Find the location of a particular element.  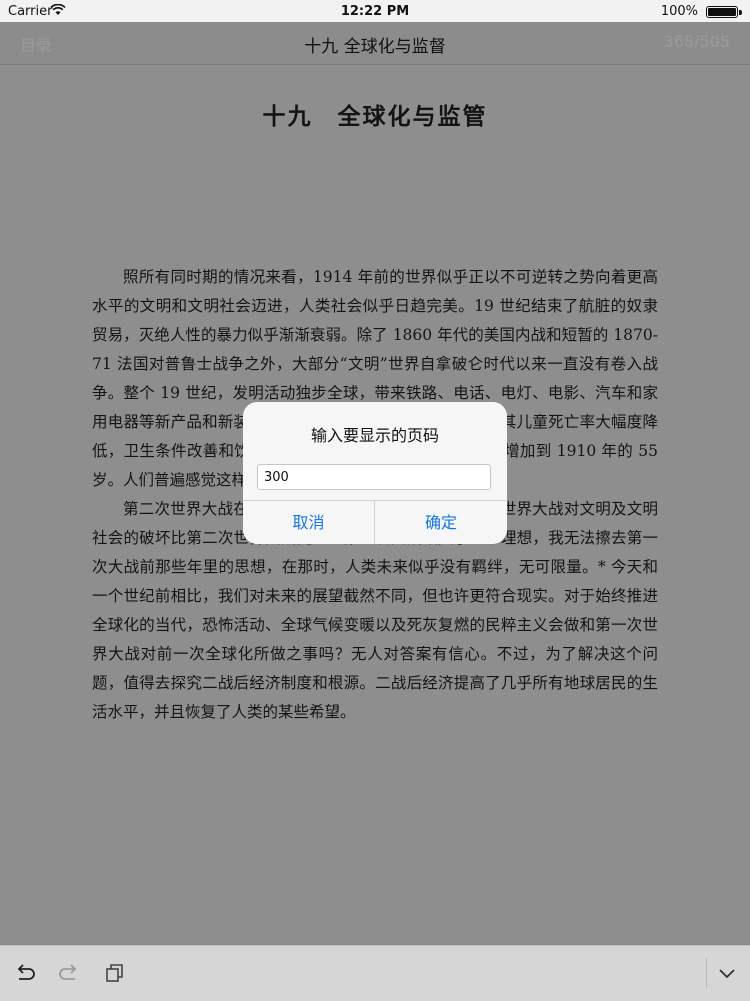

page-counter: 368/505 is located at coordinates (697, 41).